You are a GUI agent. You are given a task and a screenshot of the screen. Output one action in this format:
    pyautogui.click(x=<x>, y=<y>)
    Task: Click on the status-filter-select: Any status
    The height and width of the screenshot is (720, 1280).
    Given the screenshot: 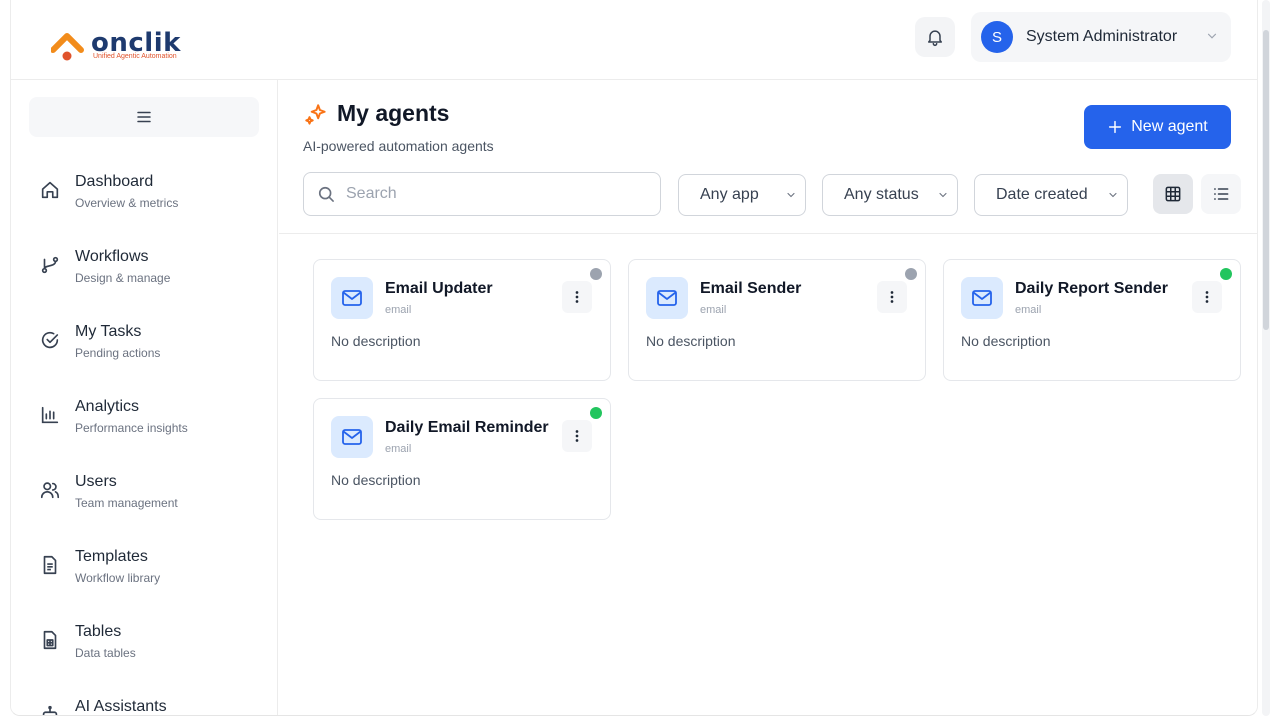 What is the action you would take?
    pyautogui.click(x=890, y=195)
    